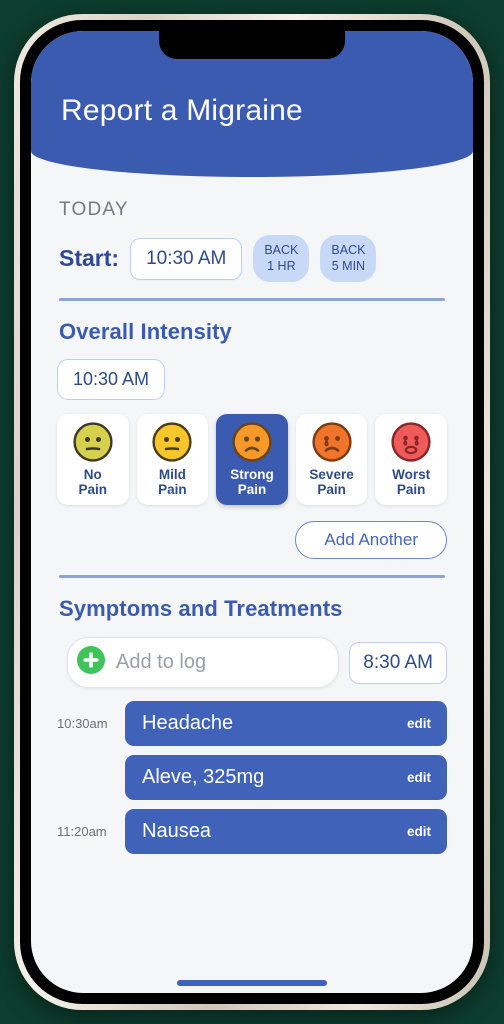 Image resolution: width=504 pixels, height=1024 pixels. I want to click on pain-option-label-line1: Severe, so click(331, 475).